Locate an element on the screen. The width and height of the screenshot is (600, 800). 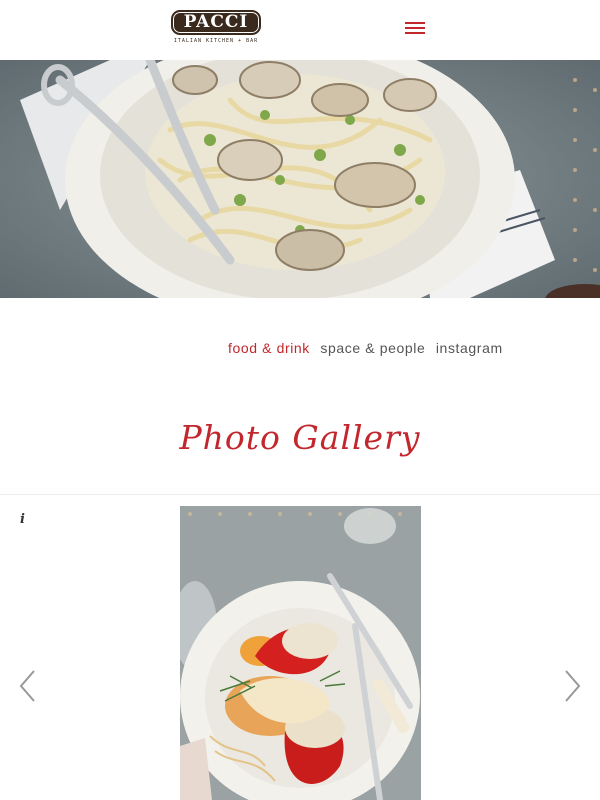
gallery-photo is located at coordinates (300, 653).